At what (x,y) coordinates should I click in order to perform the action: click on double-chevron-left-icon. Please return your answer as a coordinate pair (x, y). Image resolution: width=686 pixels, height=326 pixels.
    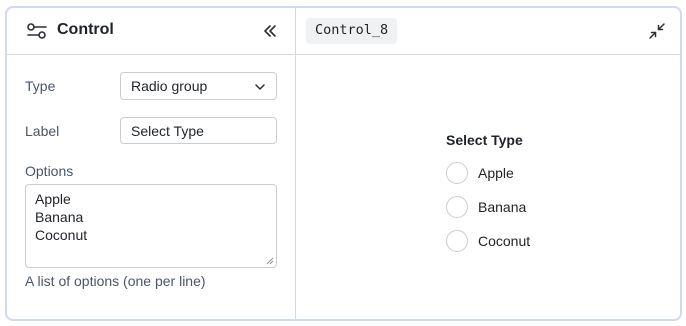
    Looking at the image, I should click on (270, 31).